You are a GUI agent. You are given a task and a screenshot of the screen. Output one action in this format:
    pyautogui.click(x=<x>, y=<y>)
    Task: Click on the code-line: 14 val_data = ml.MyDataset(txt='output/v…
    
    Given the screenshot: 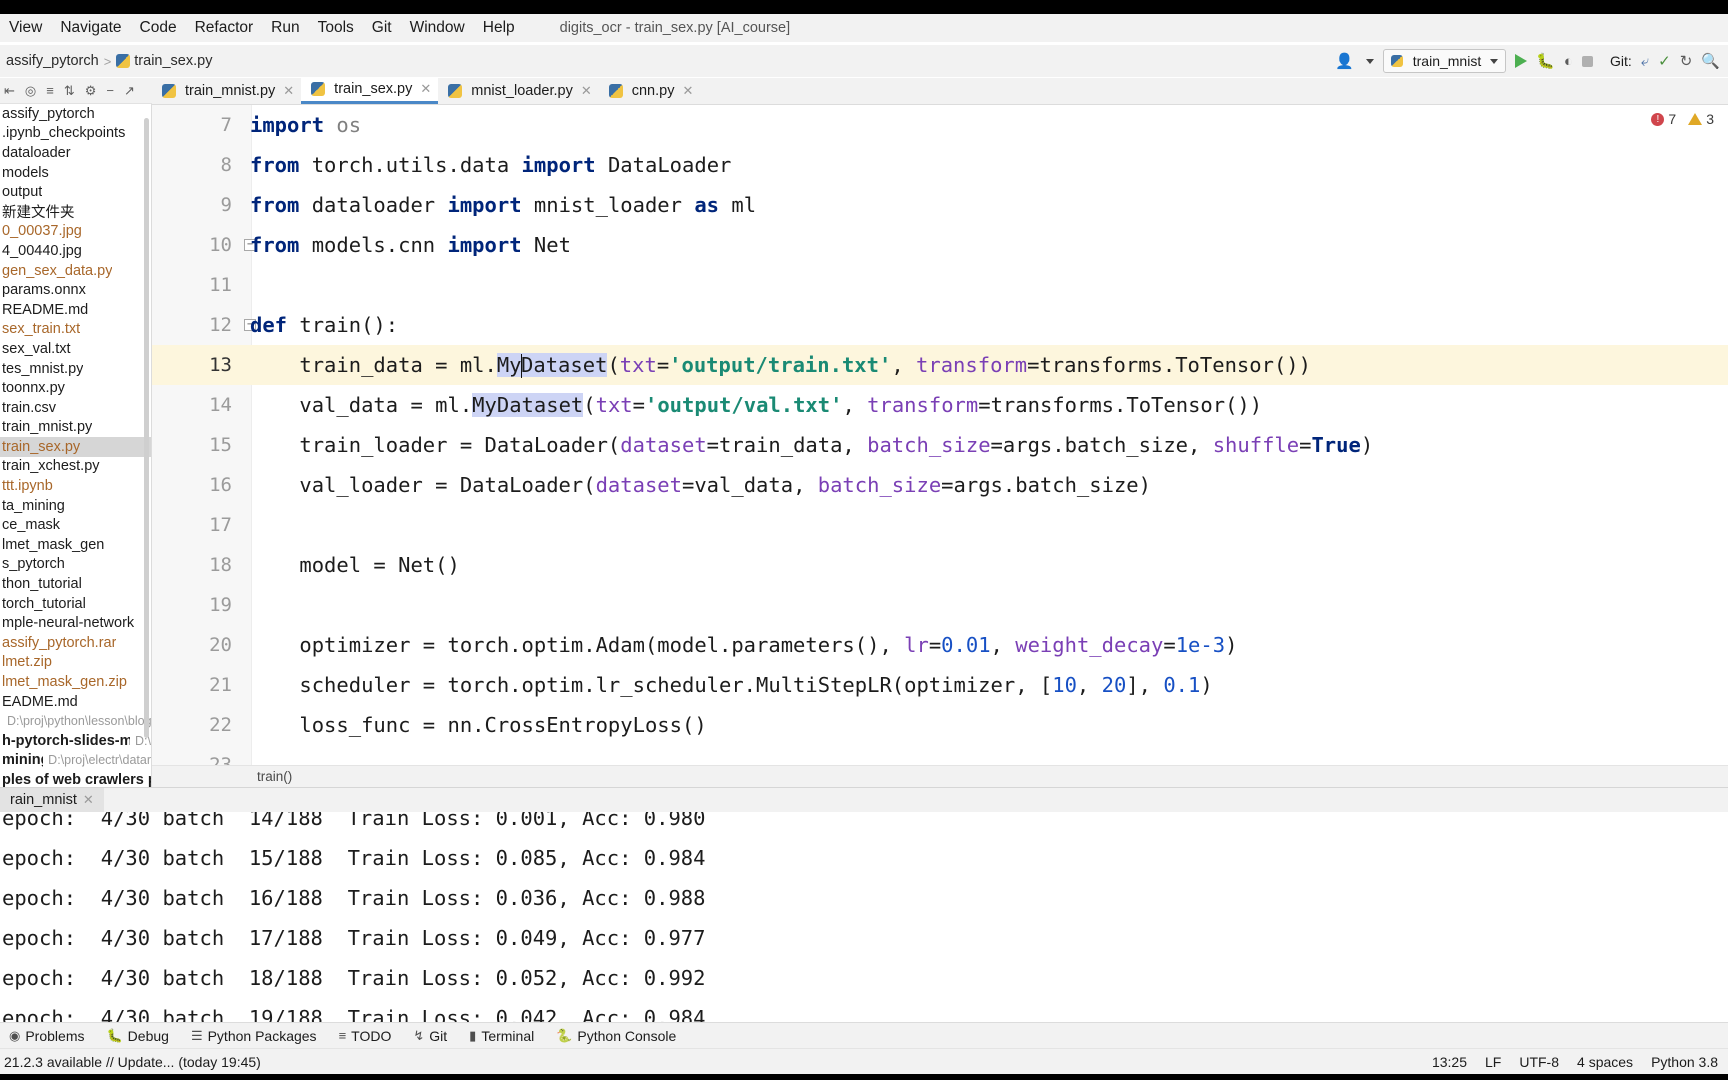 What is the action you would take?
    pyautogui.click(x=940, y=405)
    